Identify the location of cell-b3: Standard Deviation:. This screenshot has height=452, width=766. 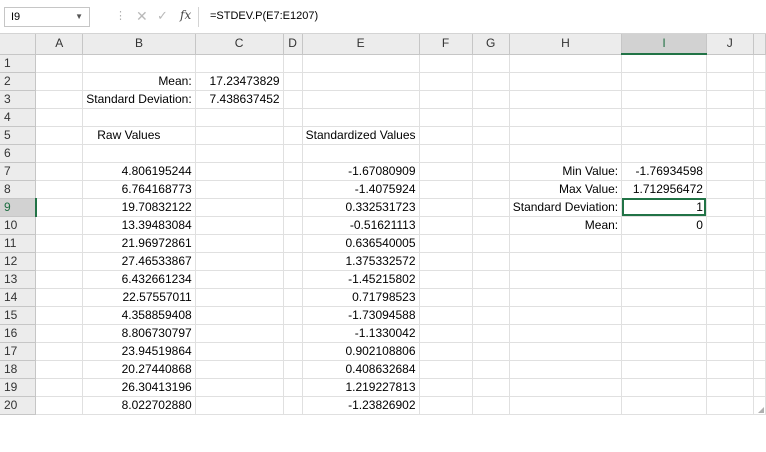
(139, 99).